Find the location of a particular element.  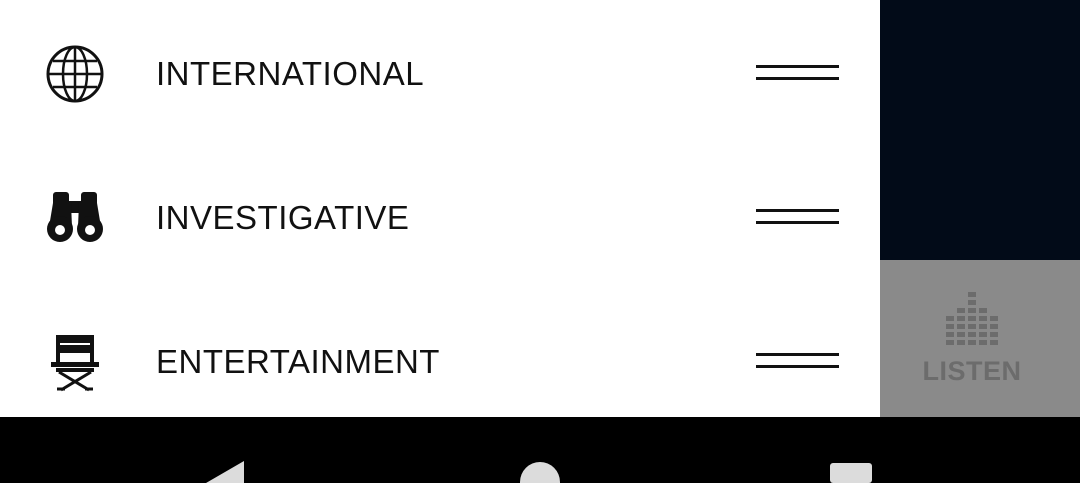

home-icon is located at coordinates (540, 472).